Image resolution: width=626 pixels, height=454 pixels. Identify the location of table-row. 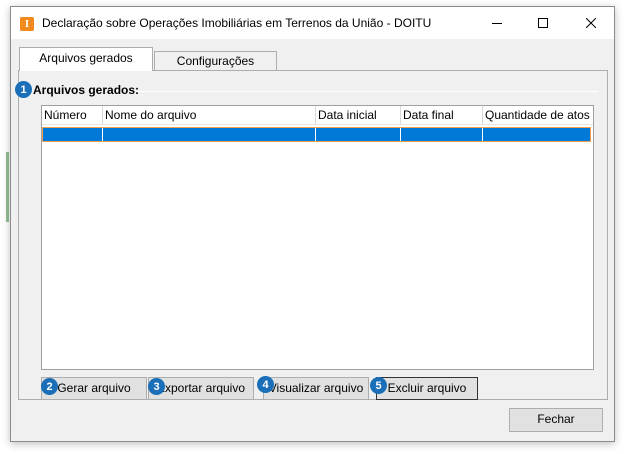
(316, 134).